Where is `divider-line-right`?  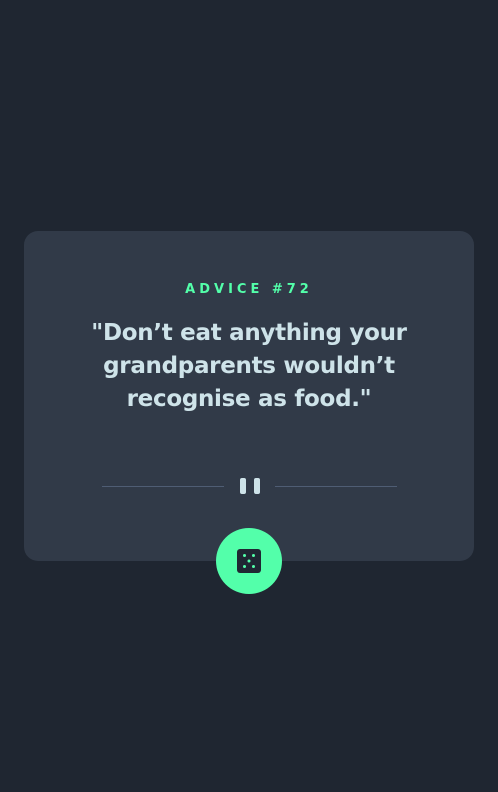 divider-line-right is located at coordinates (336, 486).